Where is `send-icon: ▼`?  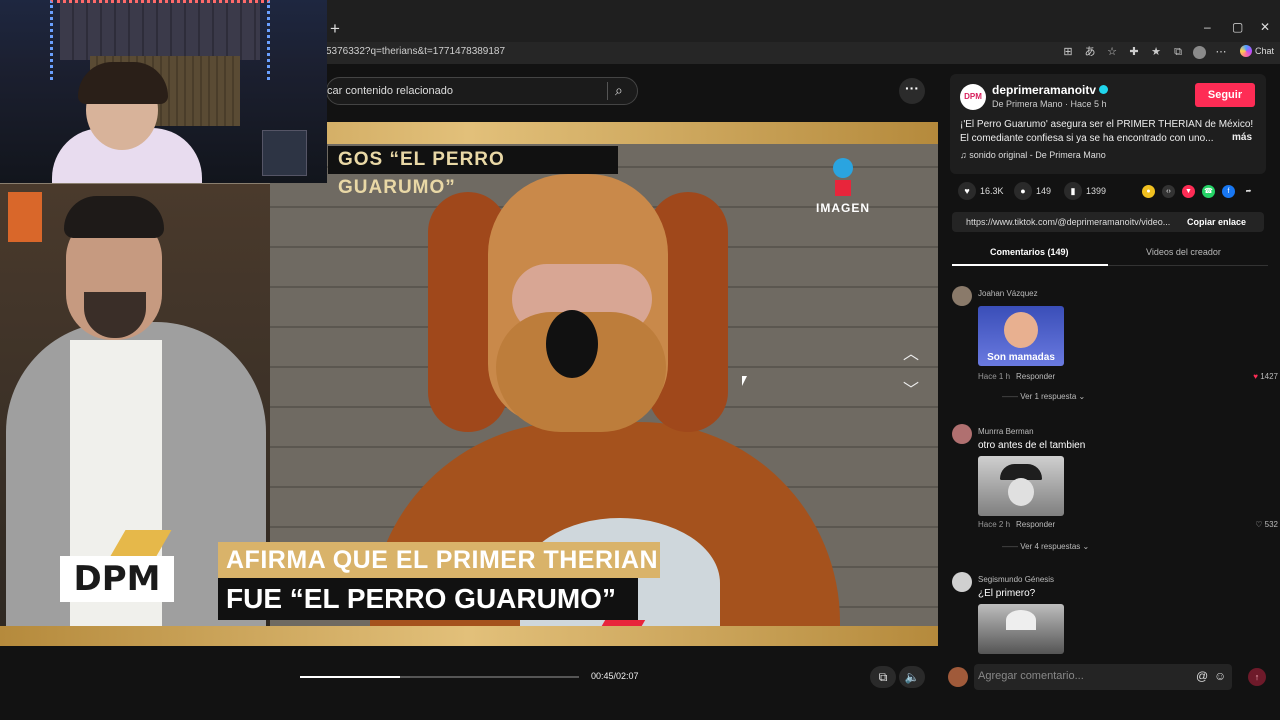
send-icon: ▼ is located at coordinates (1188, 191).